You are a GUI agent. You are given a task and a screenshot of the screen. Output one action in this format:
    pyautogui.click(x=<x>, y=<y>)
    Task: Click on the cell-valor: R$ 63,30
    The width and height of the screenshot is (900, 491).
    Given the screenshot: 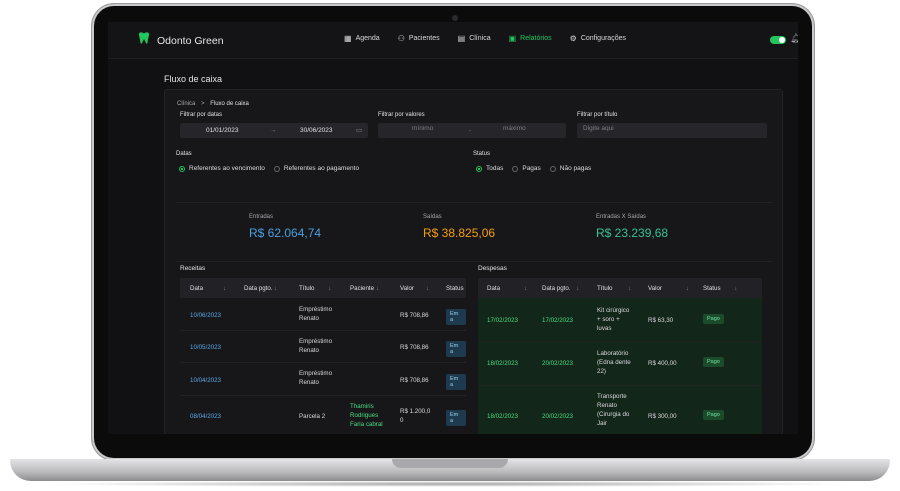 What is the action you would take?
    pyautogui.click(x=661, y=320)
    